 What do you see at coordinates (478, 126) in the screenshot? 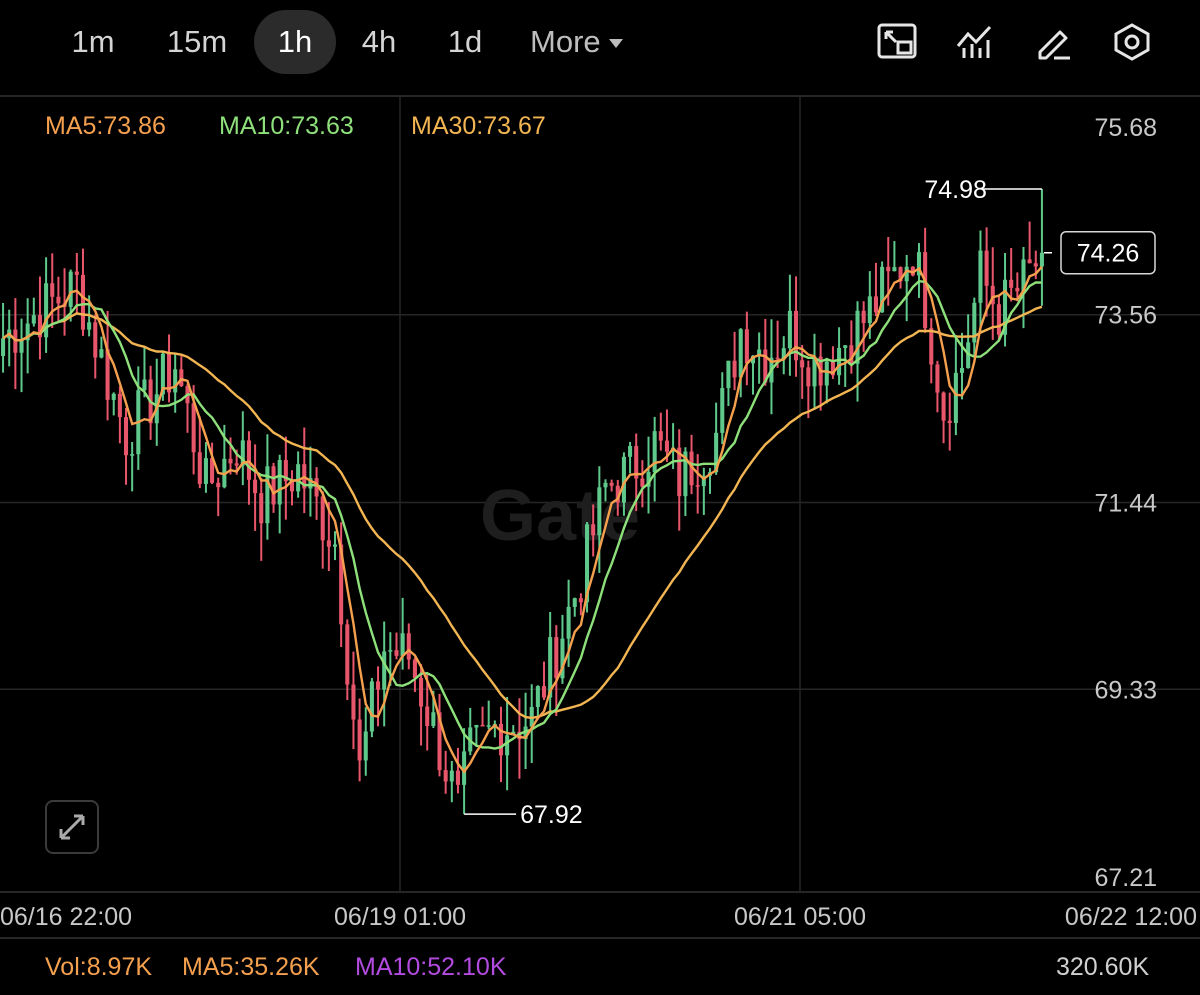
I see `ma30-legend: MA30:73.67` at bounding box center [478, 126].